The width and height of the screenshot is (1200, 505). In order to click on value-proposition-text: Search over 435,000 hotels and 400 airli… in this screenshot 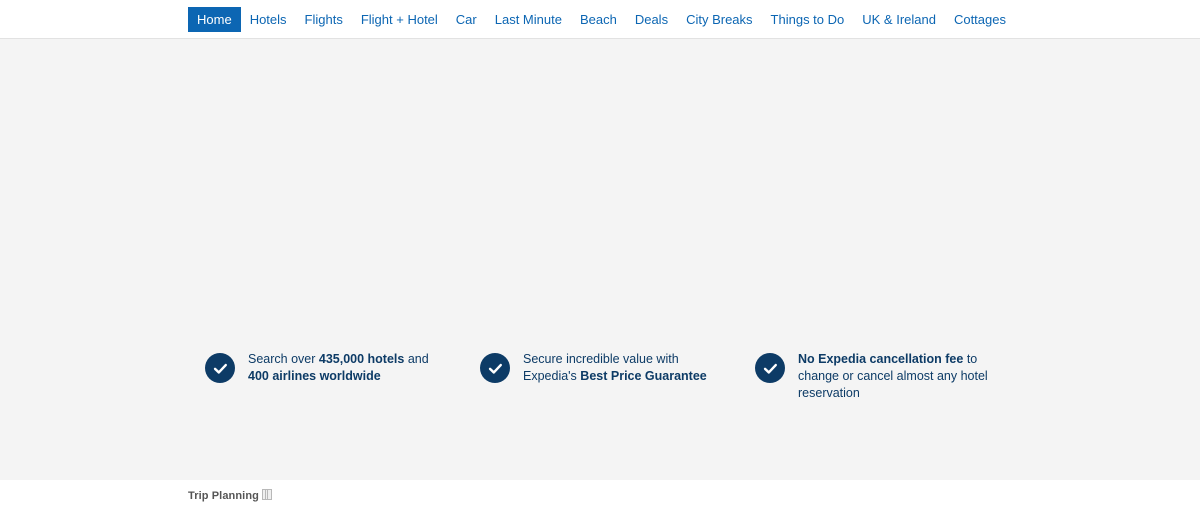, I will do `click(343, 368)`.